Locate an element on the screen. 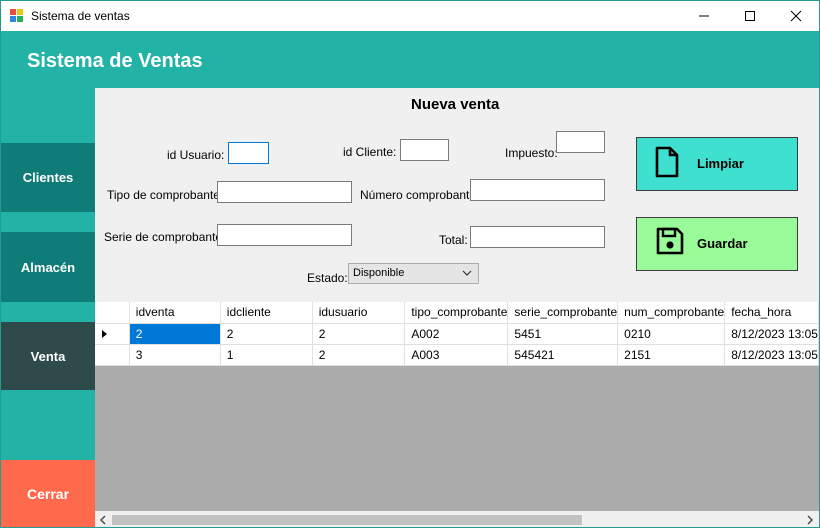 This screenshot has width=820, height=528. header-title: Sistema de Ventas is located at coordinates (115, 61).